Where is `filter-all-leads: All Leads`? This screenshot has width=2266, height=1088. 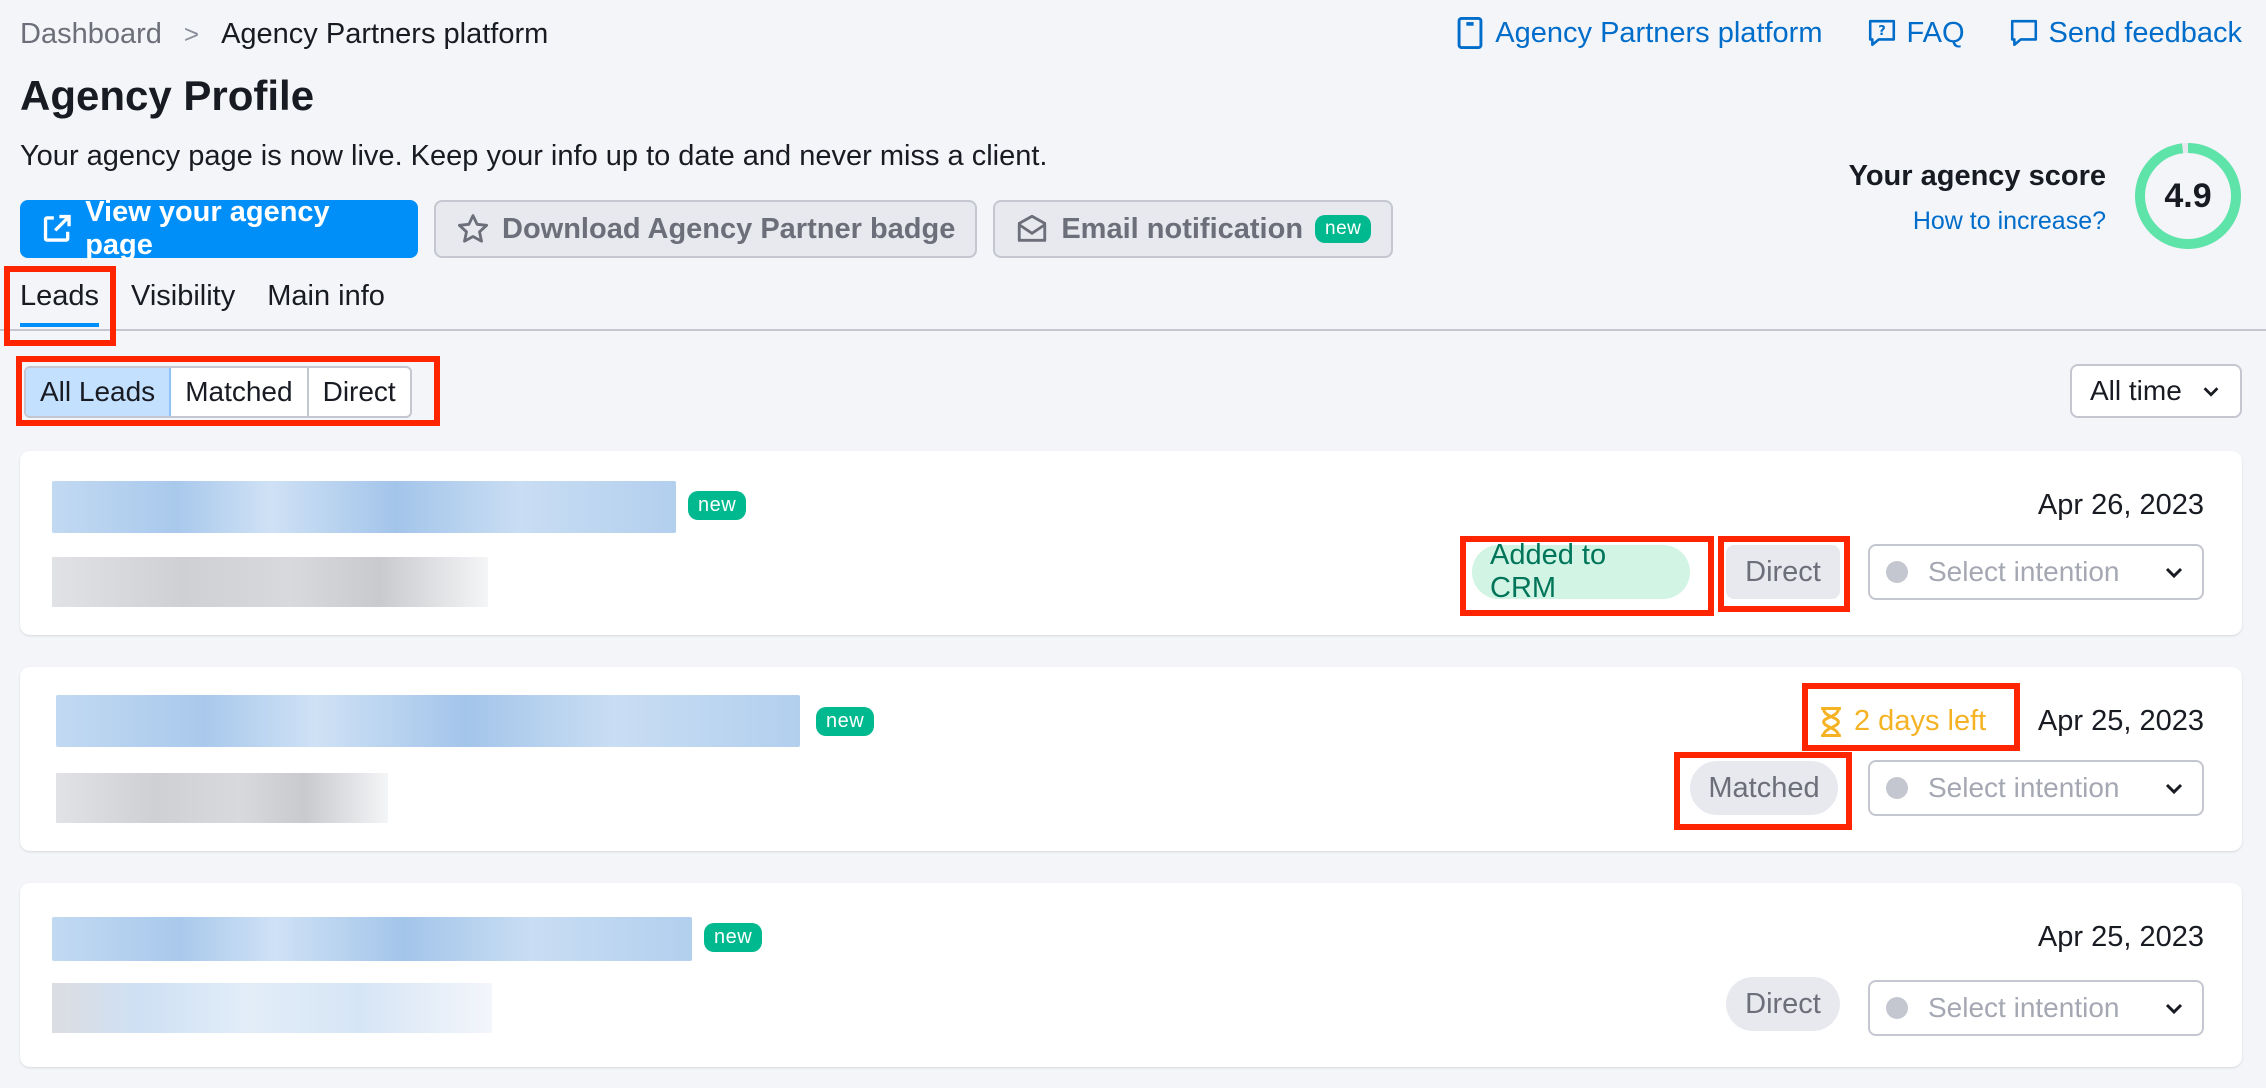 filter-all-leads: All Leads is located at coordinates (99, 392).